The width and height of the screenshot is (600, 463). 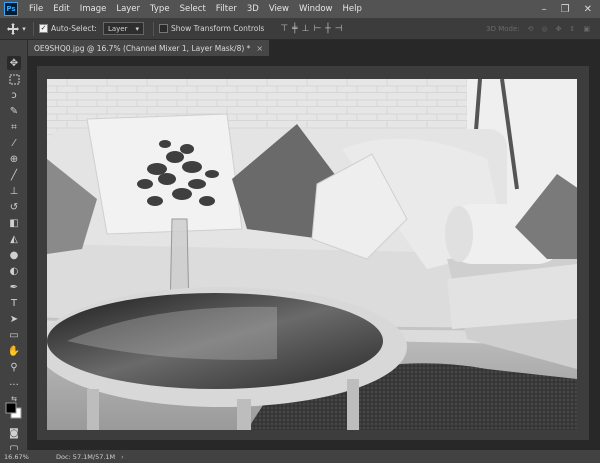 I want to click on move-tool-preset-icon, so click(x=13, y=29).